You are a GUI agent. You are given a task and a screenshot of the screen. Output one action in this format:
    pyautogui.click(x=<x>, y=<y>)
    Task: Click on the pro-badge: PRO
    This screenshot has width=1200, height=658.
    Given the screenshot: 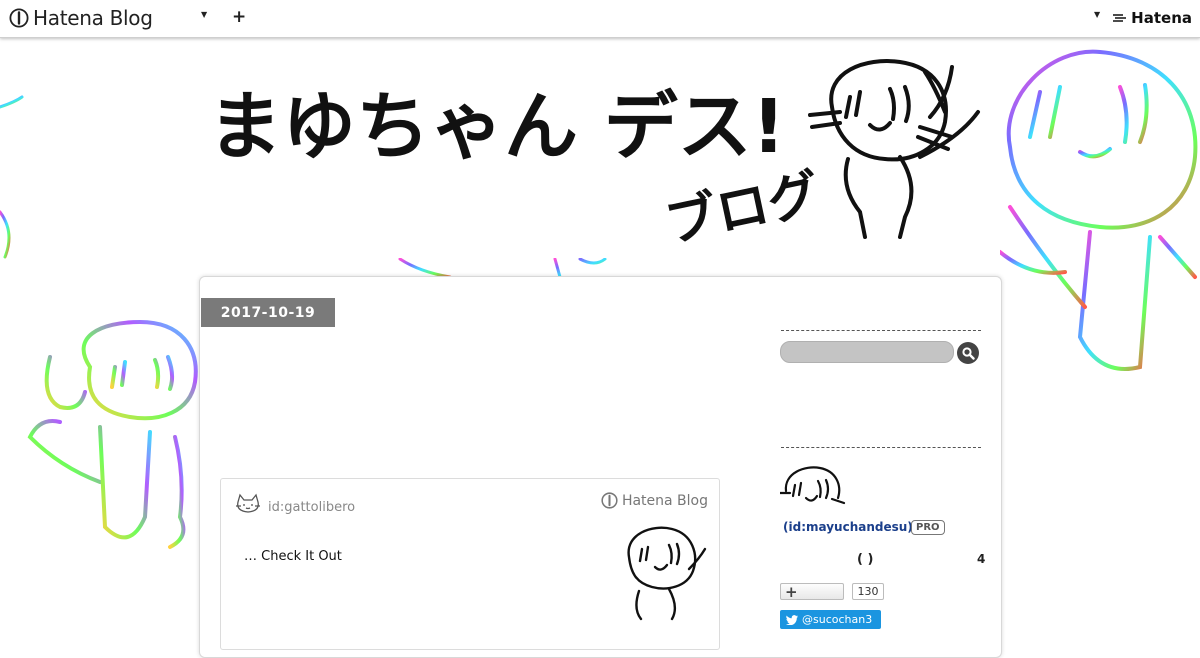 What is the action you would take?
    pyautogui.click(x=928, y=527)
    